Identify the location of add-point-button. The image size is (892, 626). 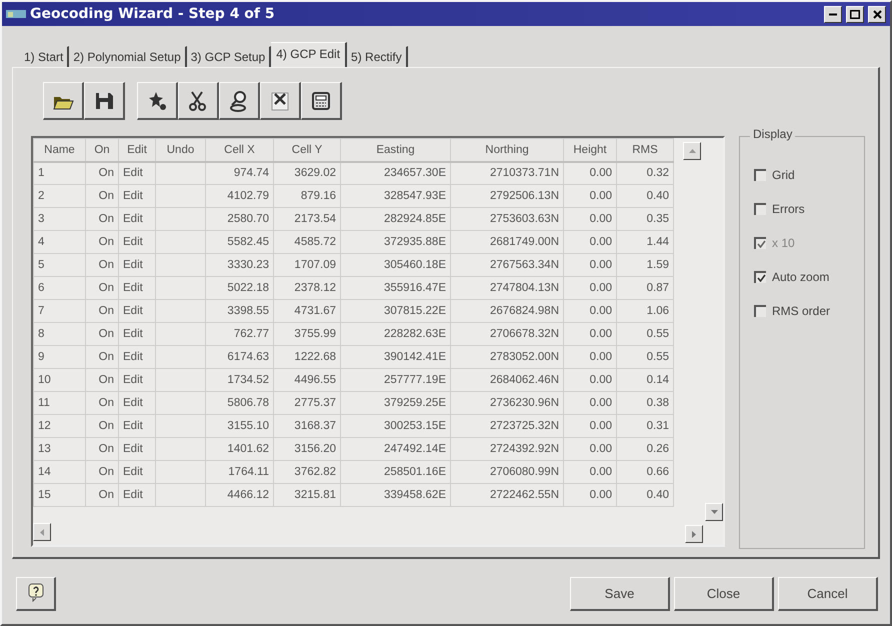
(157, 101).